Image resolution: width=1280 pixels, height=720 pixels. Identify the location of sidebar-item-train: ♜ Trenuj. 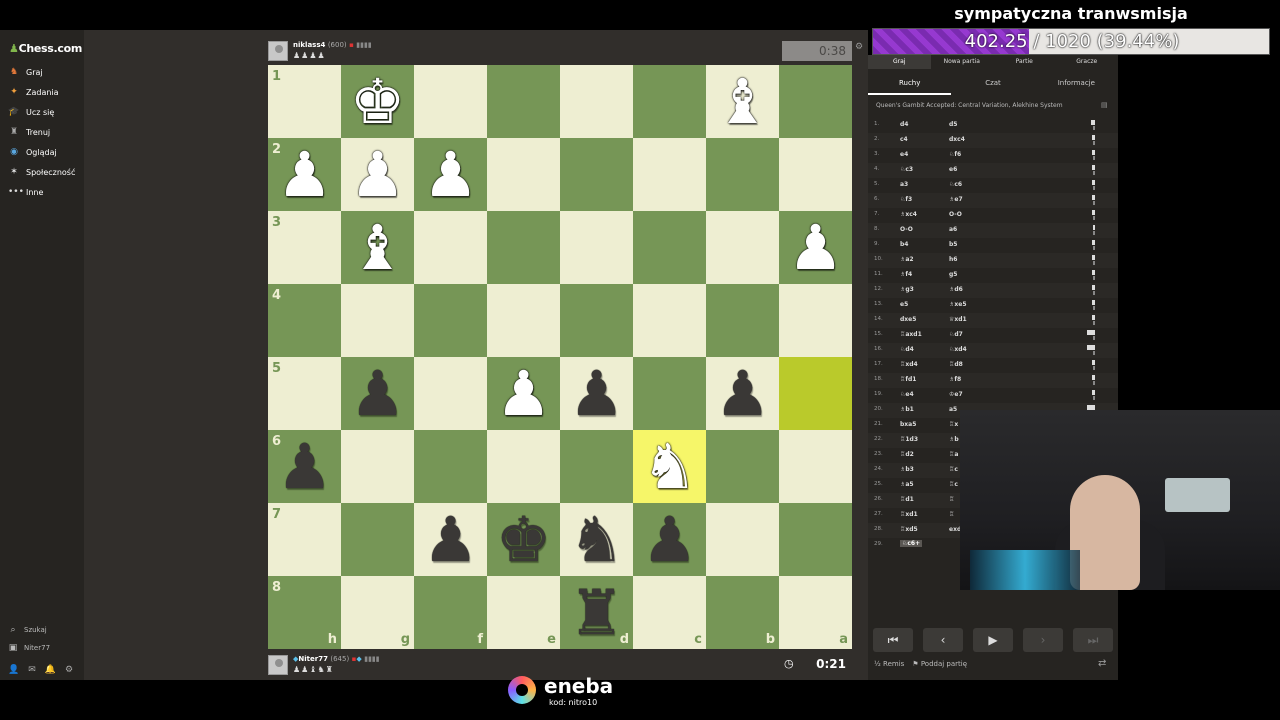
(29, 132).